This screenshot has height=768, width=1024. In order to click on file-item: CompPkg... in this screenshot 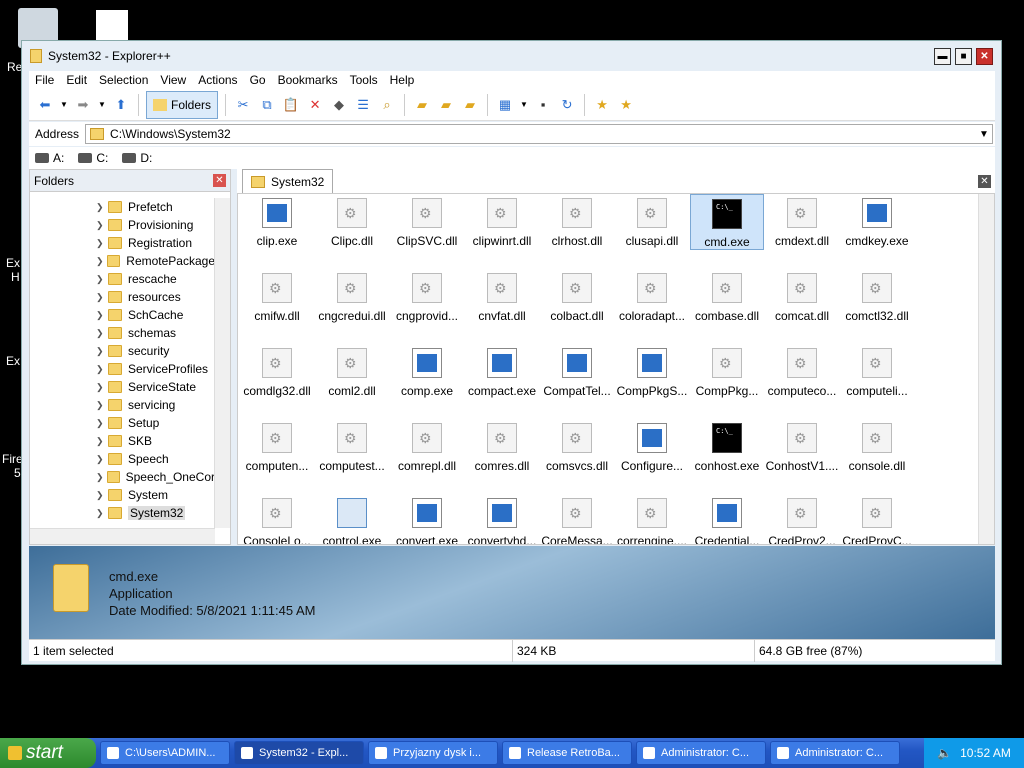, I will do `click(727, 372)`.